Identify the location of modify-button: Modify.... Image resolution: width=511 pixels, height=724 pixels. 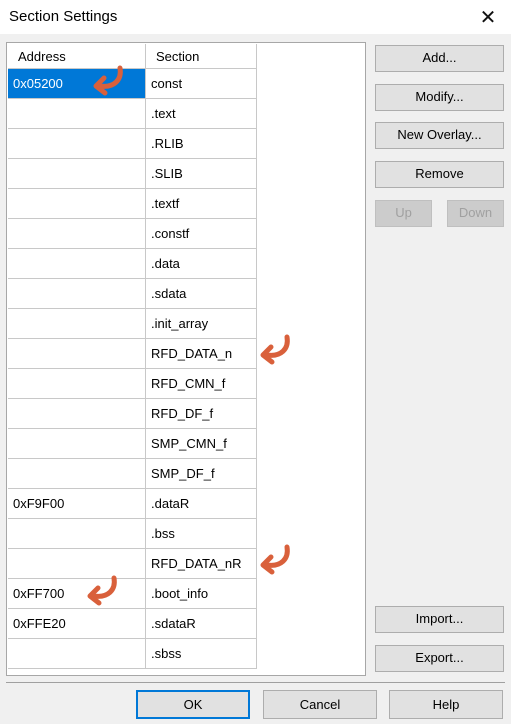
(439, 97).